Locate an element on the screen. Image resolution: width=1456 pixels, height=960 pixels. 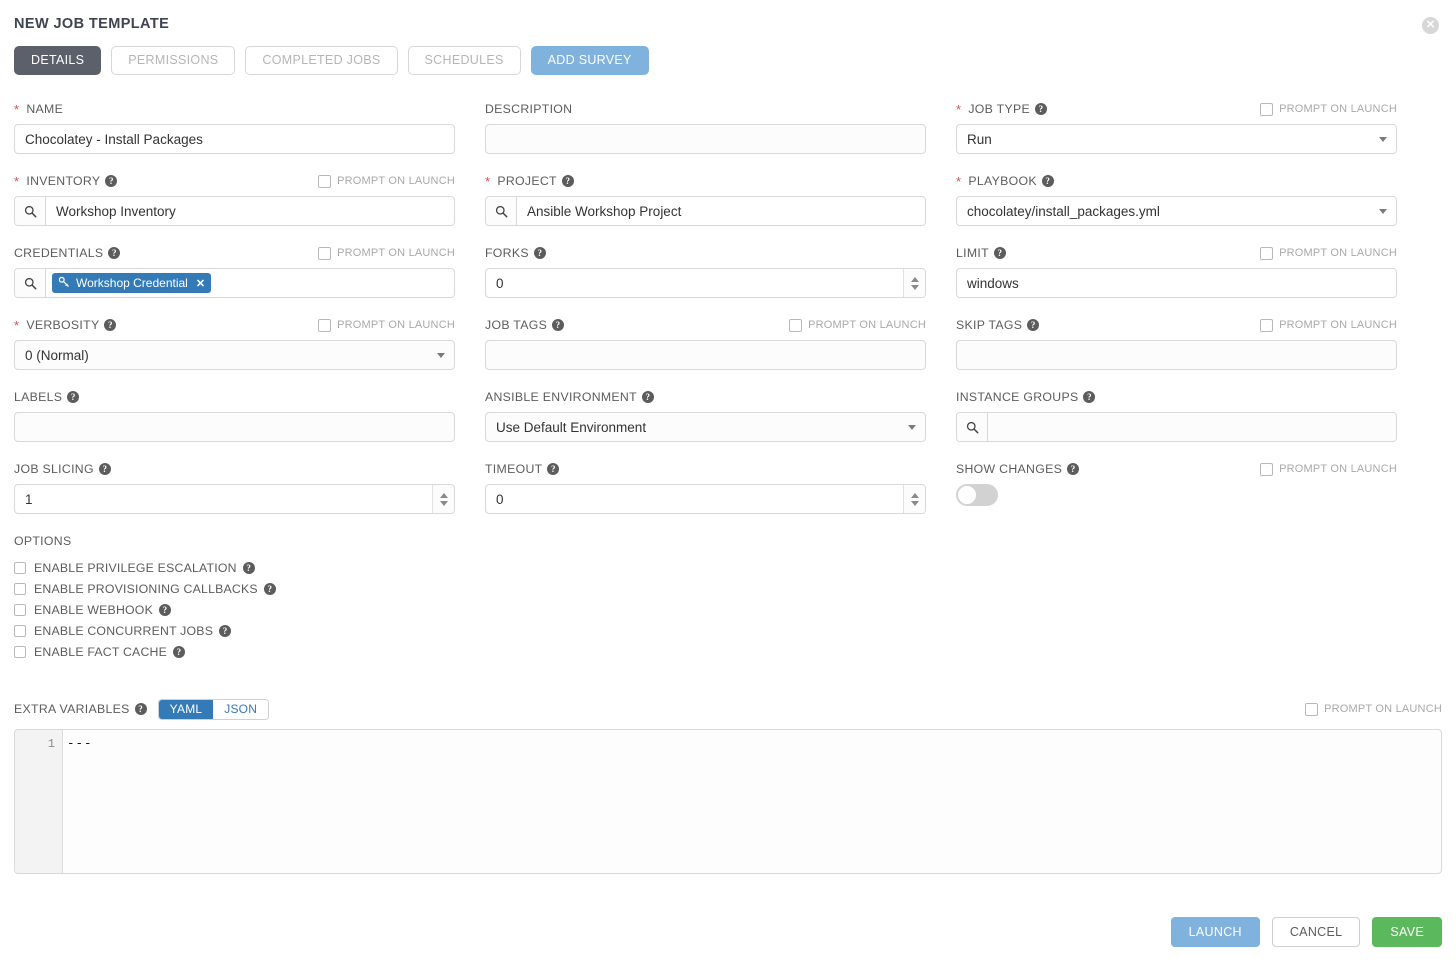
job-tags-input is located at coordinates (705, 355).